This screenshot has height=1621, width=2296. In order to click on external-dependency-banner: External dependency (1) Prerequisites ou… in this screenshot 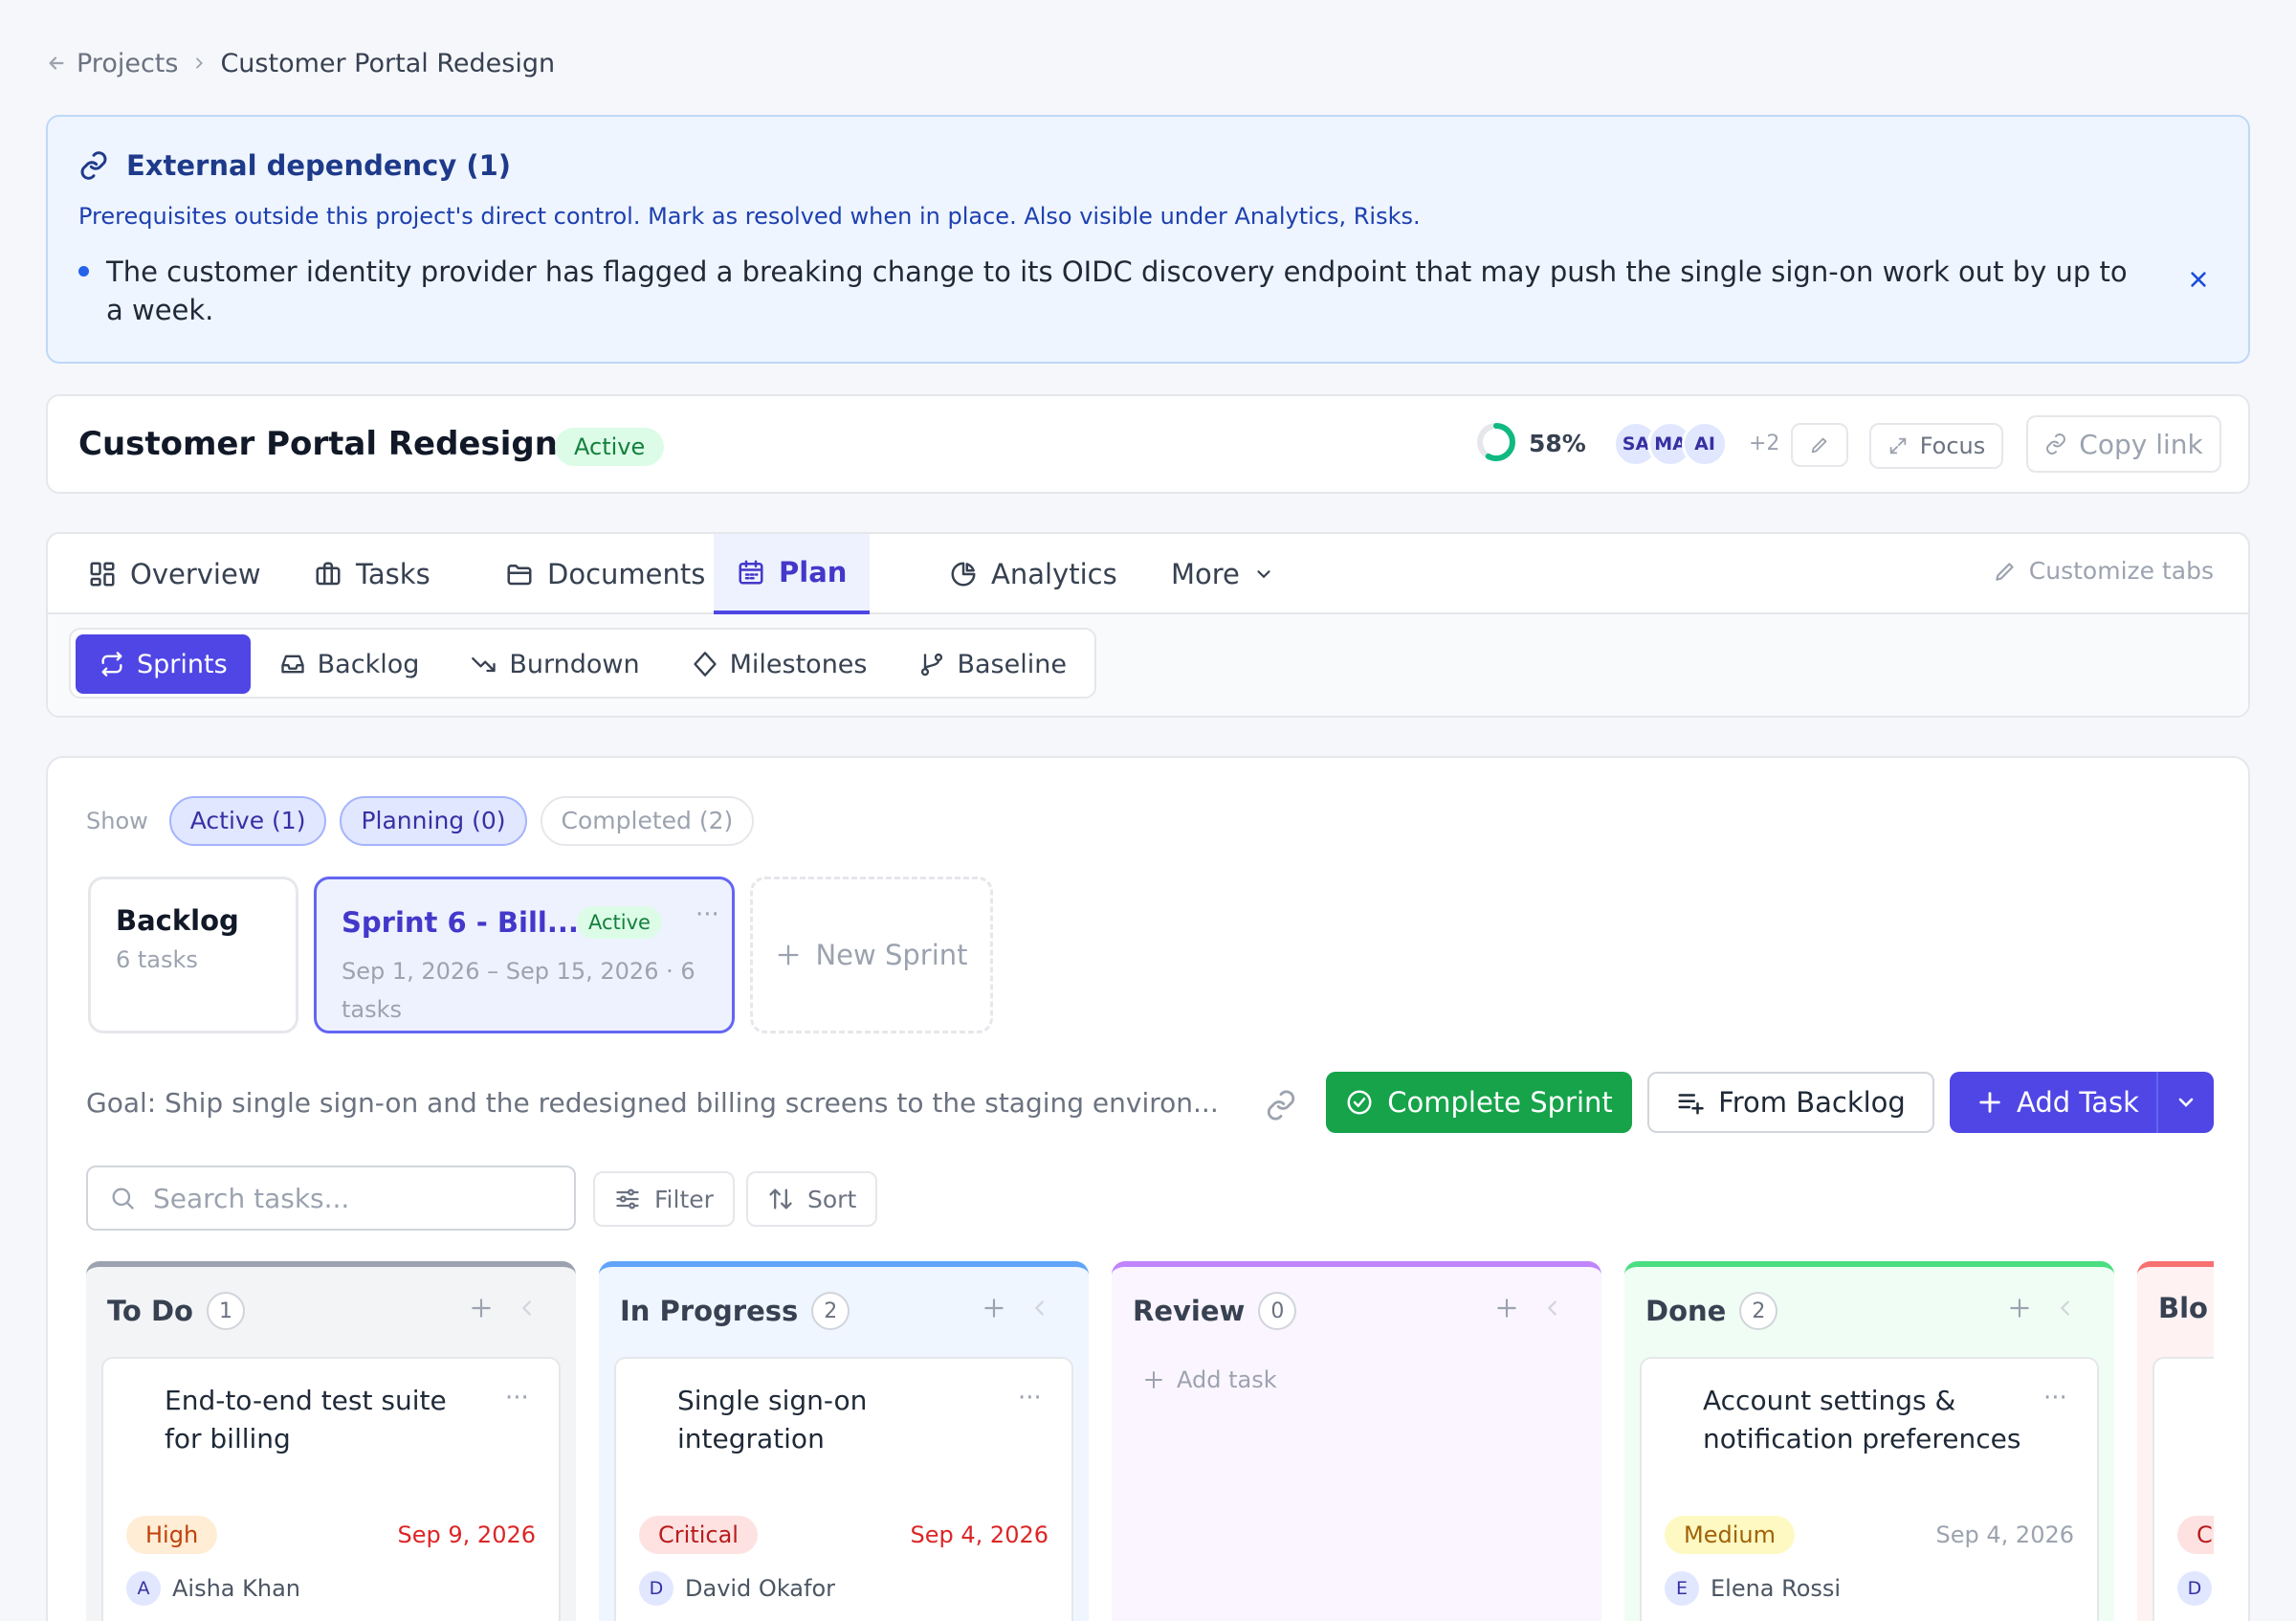, I will do `click(1148, 239)`.